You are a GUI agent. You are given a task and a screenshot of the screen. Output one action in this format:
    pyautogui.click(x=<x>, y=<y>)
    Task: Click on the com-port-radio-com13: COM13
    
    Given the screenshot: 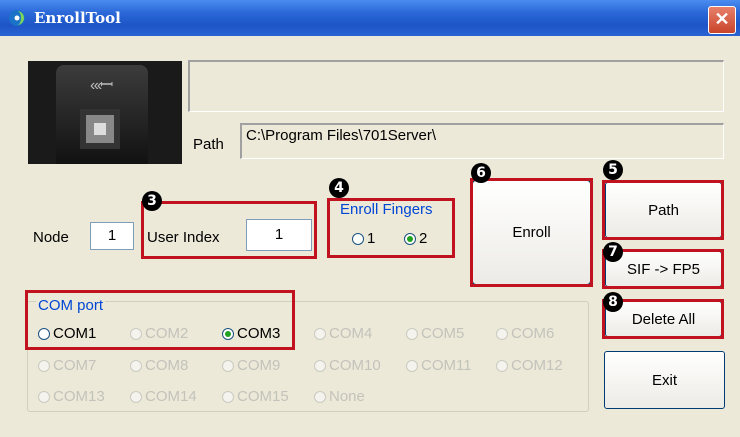 What is the action you would take?
    pyautogui.click(x=71, y=396)
    